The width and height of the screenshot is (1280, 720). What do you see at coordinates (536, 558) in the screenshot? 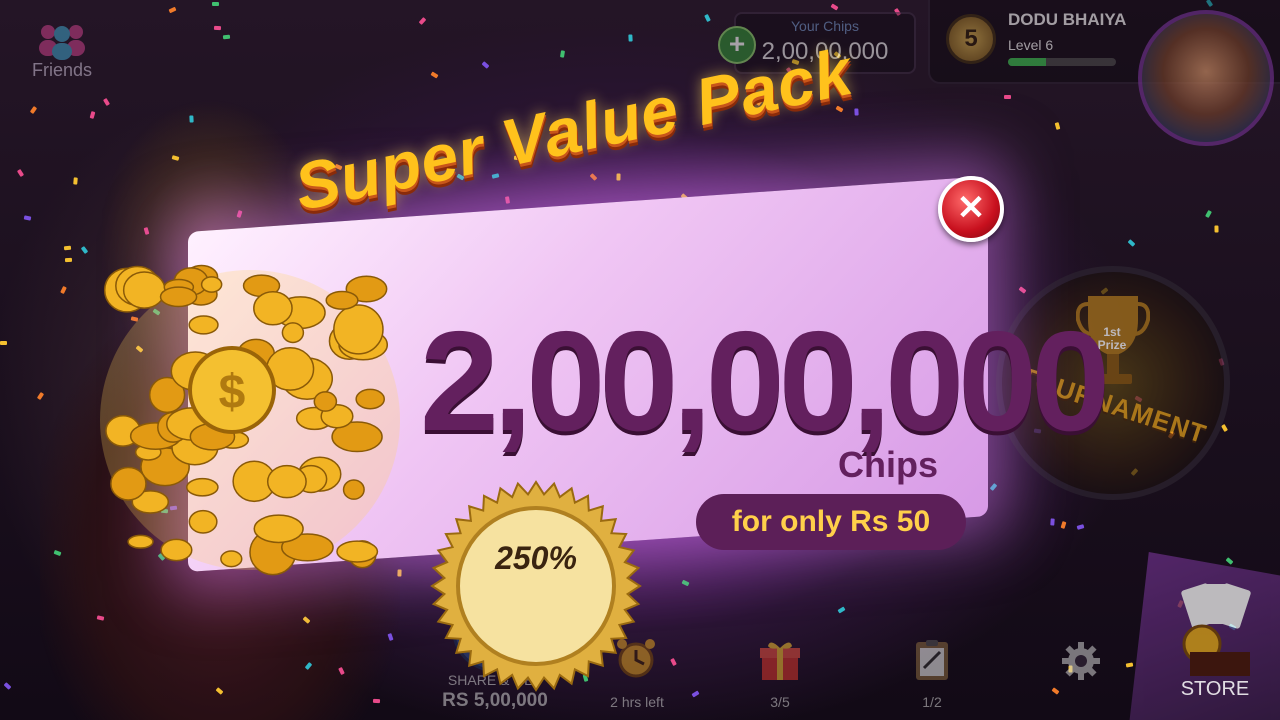
I see `bonus-percentage: 250%` at bounding box center [536, 558].